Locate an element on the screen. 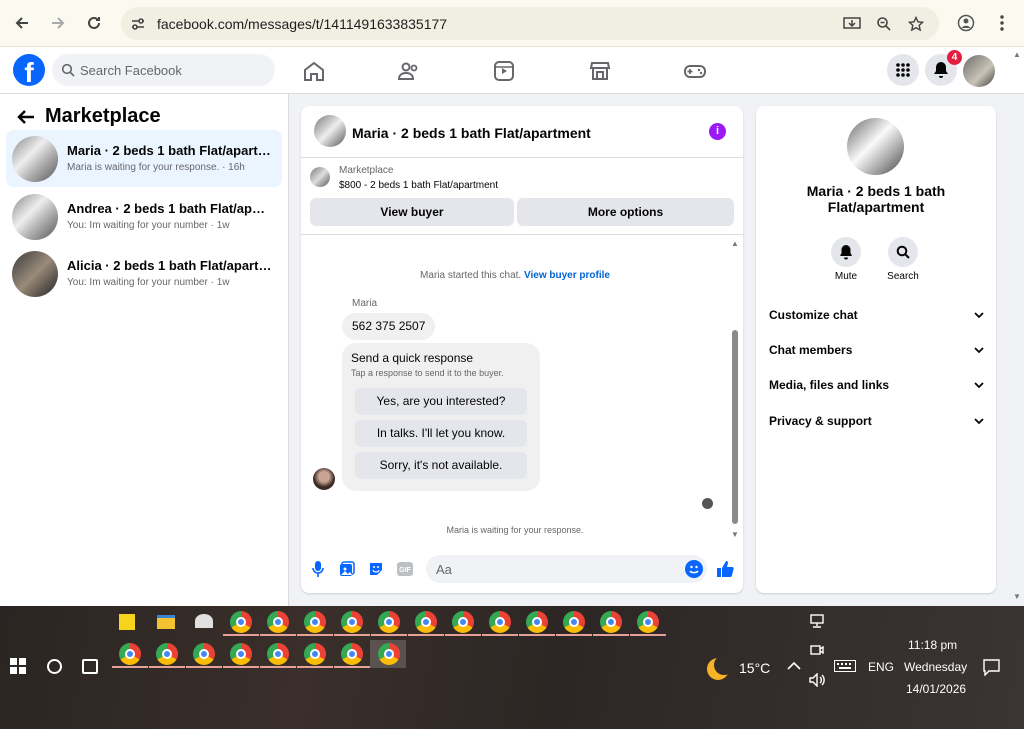 This screenshot has width=1024, height=729. svg-text: GIF is located at coordinates (405, 570).